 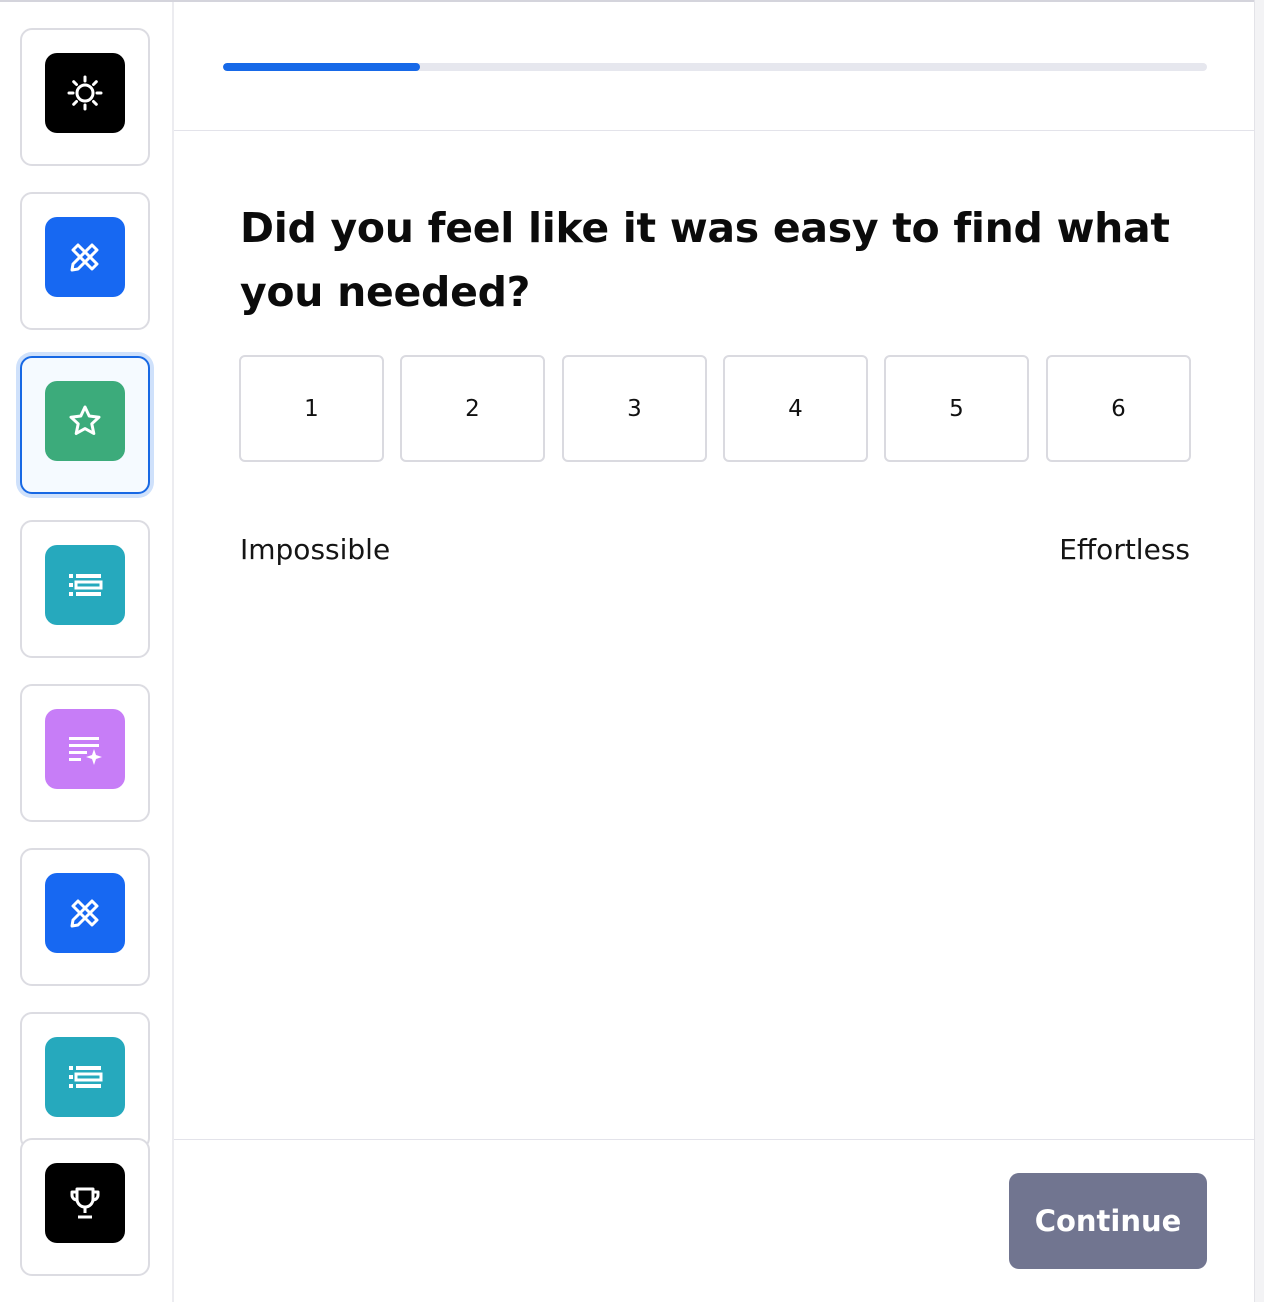 I want to click on window-top-border, so click(x=632, y=1).